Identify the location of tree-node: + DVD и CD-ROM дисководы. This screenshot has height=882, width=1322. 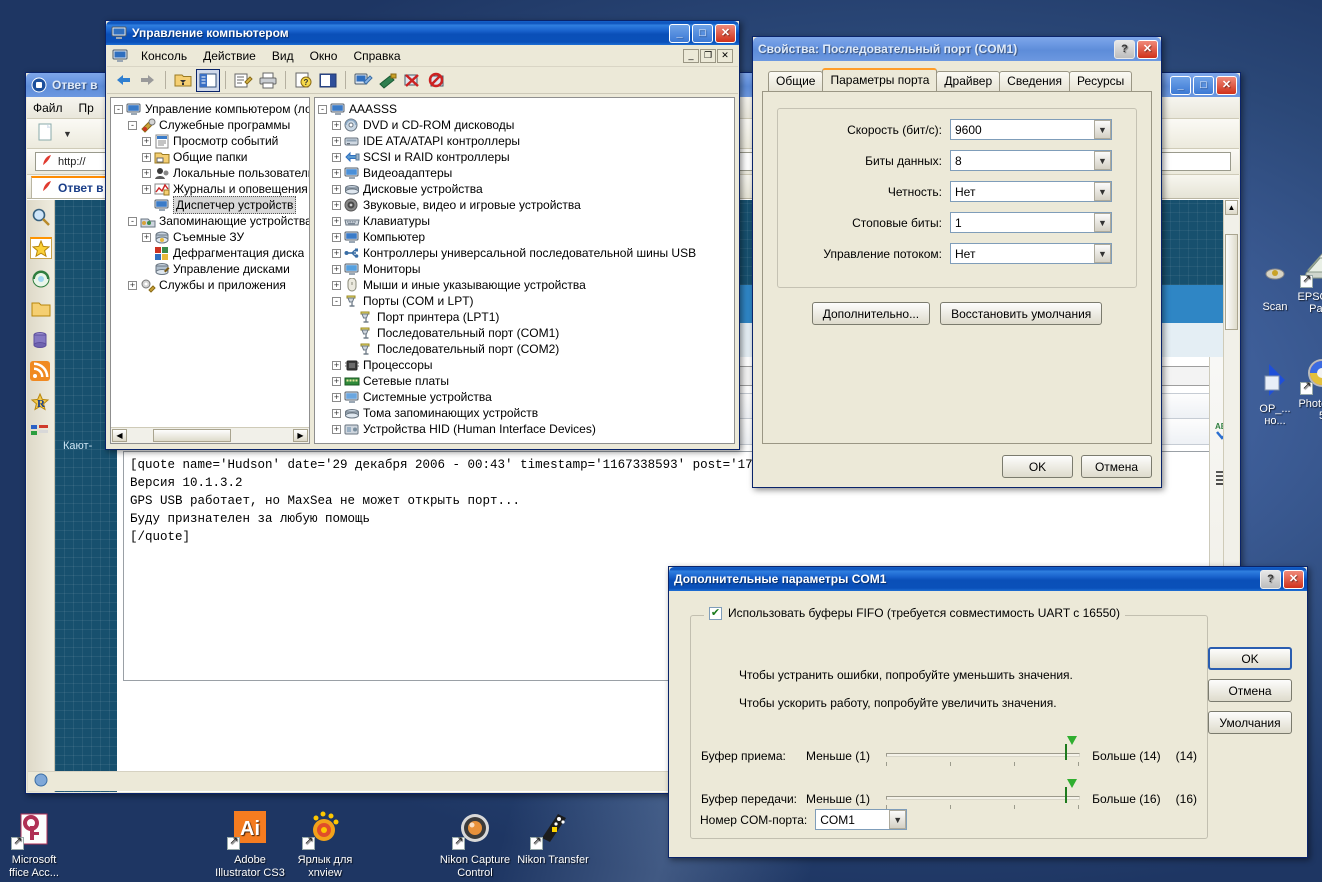
(526, 125).